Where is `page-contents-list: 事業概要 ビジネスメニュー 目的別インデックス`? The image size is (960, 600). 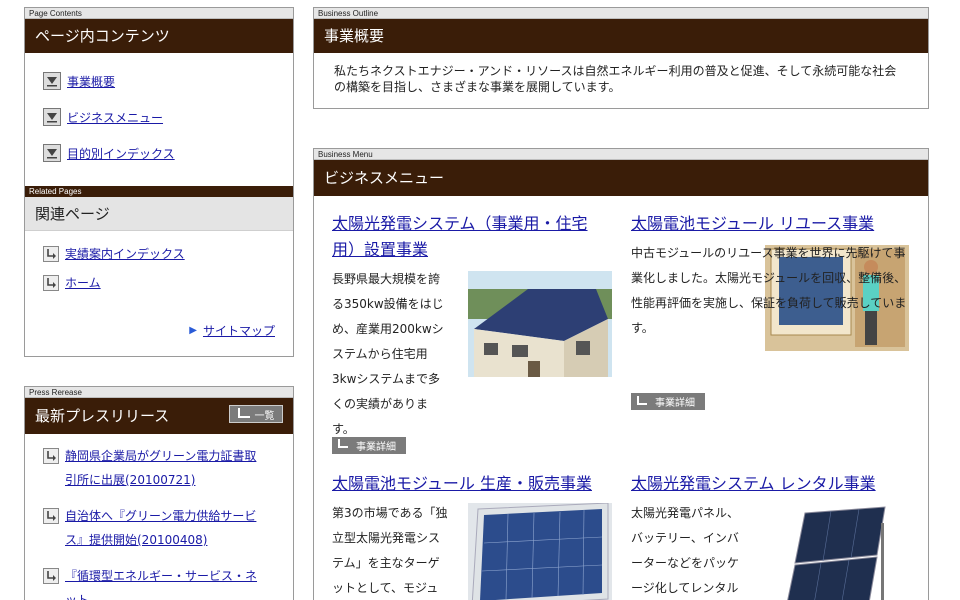 page-contents-list: 事業概要 ビジネスメニュー 目的別インデックス is located at coordinates (159, 112).